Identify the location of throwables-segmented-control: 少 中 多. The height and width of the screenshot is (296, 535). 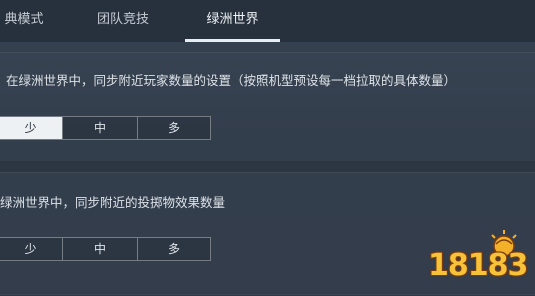
(105, 249).